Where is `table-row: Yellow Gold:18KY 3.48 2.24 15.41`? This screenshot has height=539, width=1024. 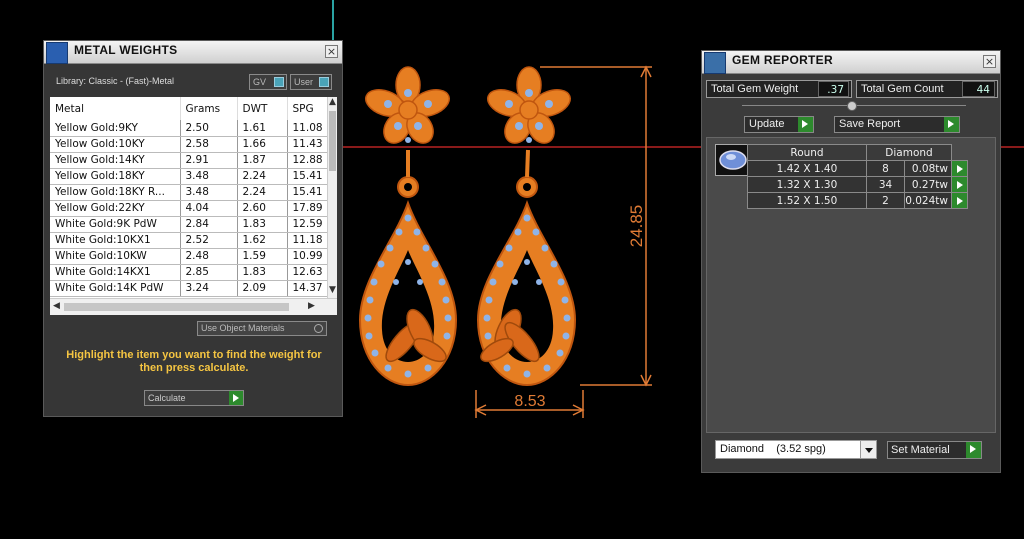
table-row: Yellow Gold:18KY 3.48 2.24 15.41 is located at coordinates (189, 176).